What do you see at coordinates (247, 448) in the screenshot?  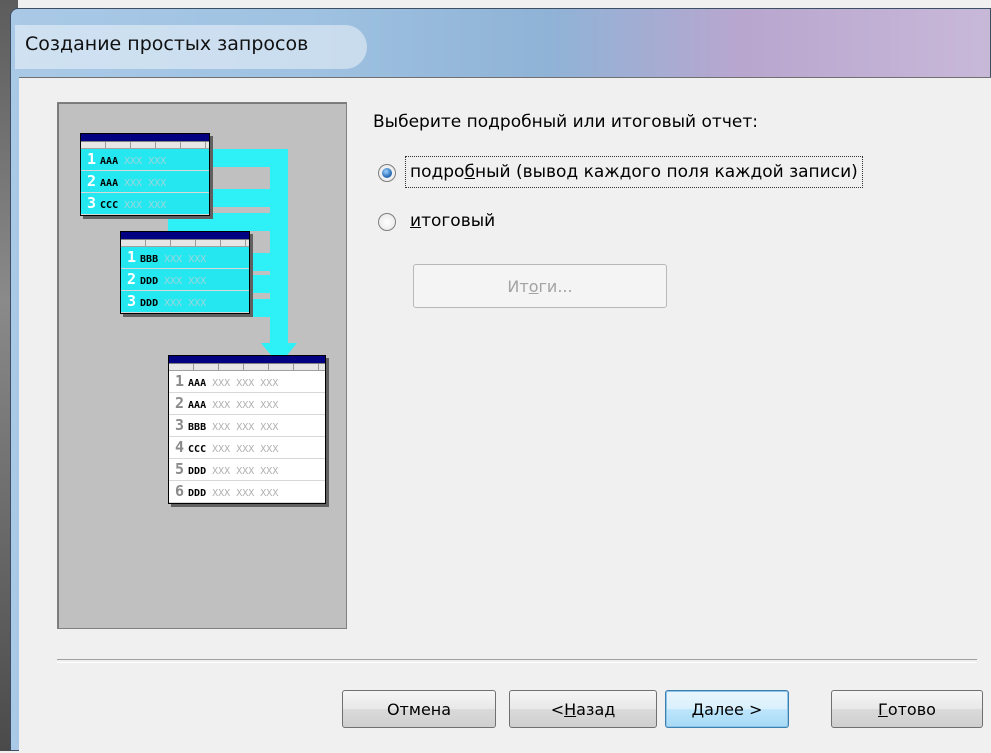 I see `table-row: 4 CCC XXX XXX XXX` at bounding box center [247, 448].